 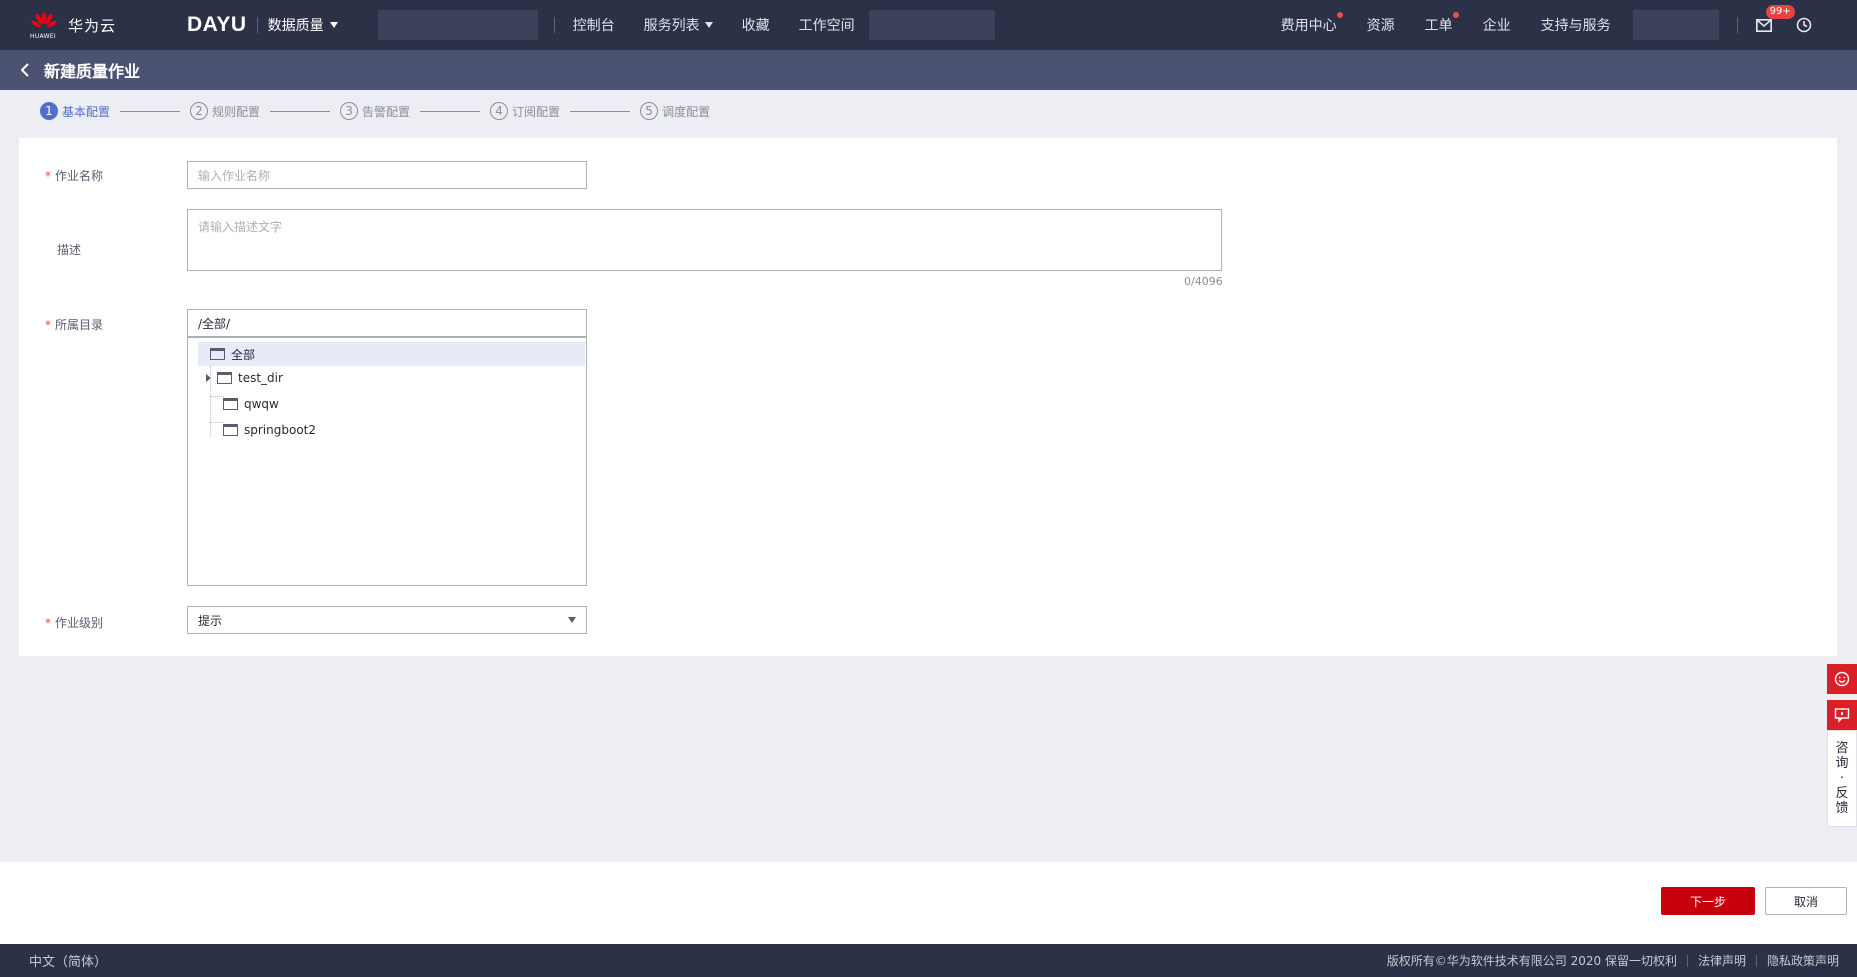 What do you see at coordinates (386, 111) in the screenshot?
I see `step-label: 告警配置` at bounding box center [386, 111].